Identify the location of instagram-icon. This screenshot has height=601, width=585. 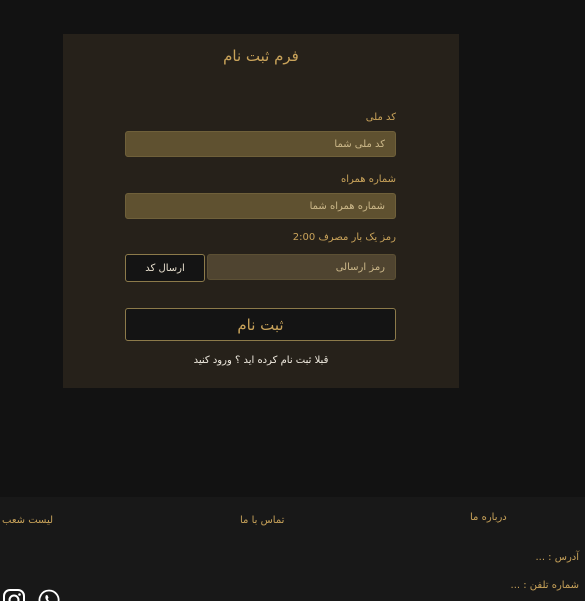
(14, 594).